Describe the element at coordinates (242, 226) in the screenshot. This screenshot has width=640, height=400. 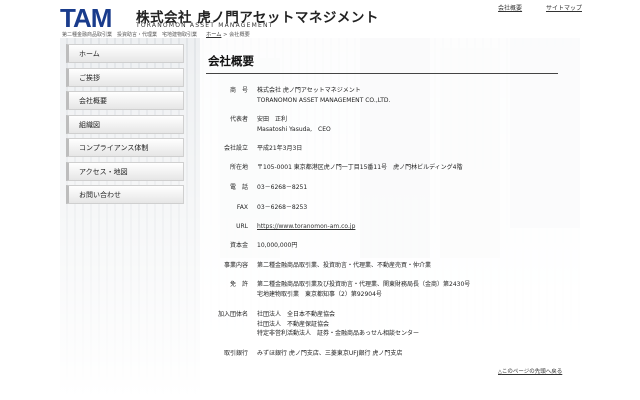
I see `row-label: URL` at that location.